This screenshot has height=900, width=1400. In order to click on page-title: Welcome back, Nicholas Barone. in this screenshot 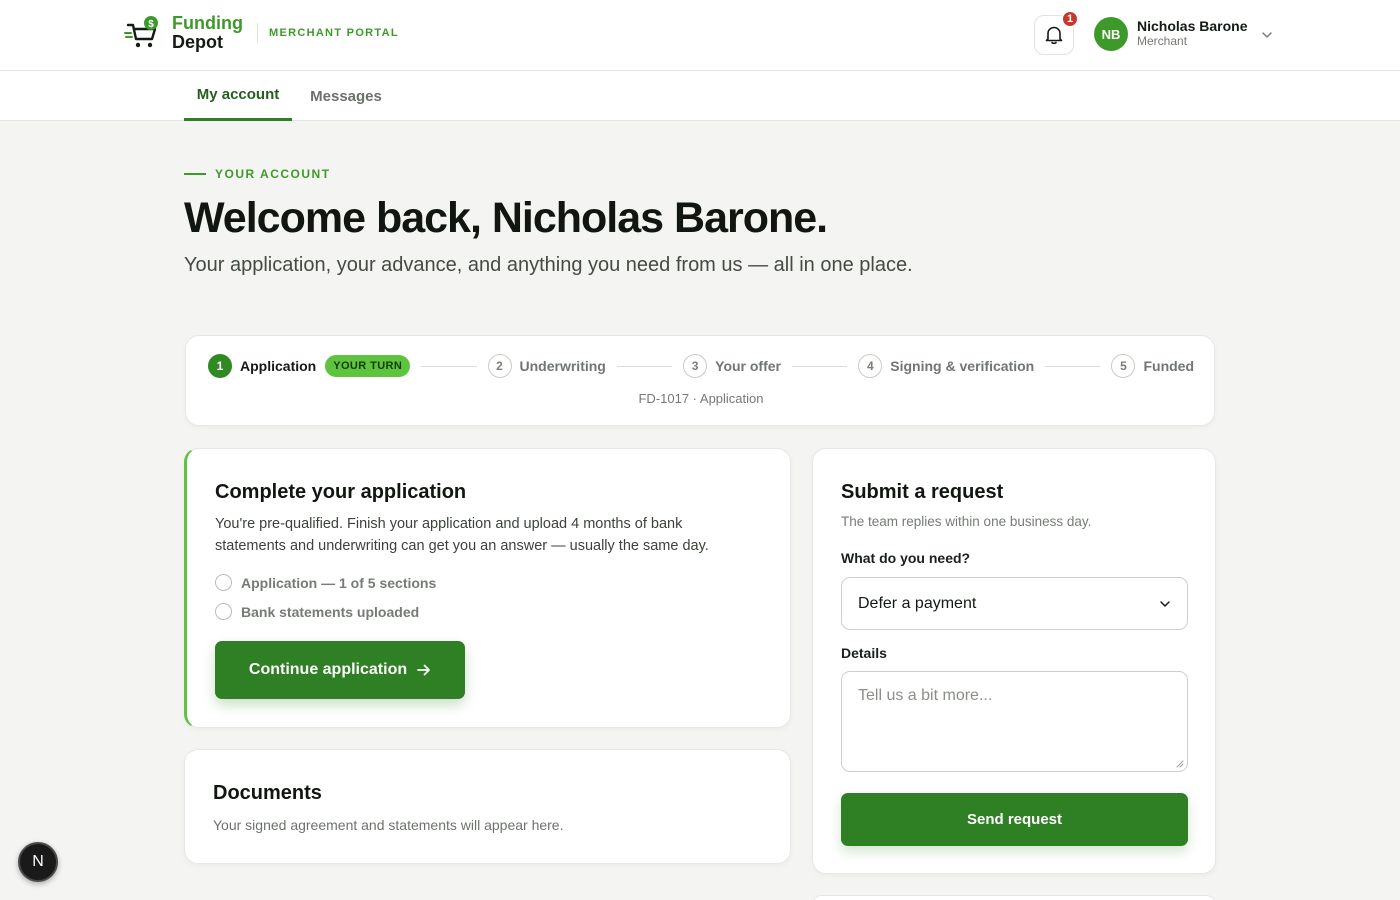, I will do `click(506, 218)`.